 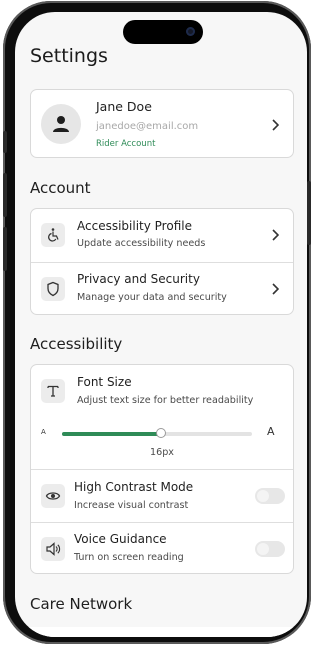 What do you see at coordinates (81, 604) in the screenshot?
I see `care-network-section-heading: Care Network` at bounding box center [81, 604].